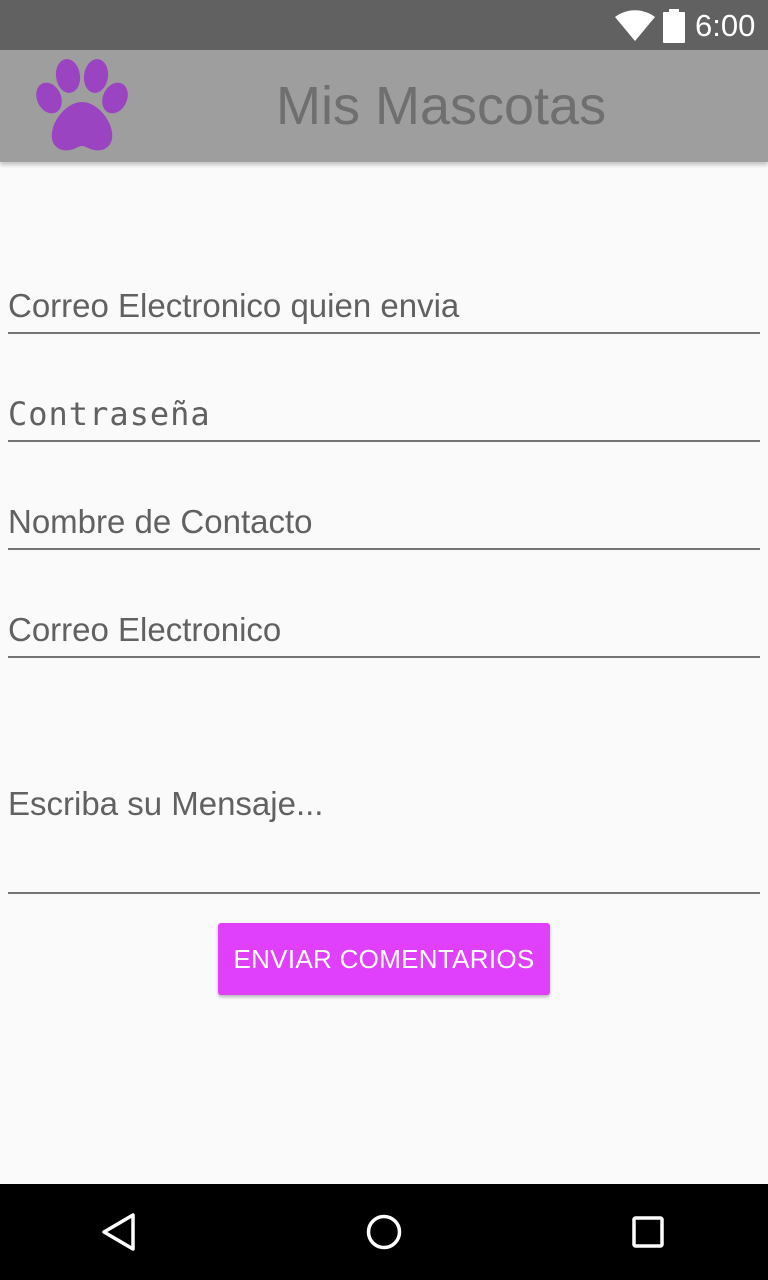 The width and height of the screenshot is (768, 1280). I want to click on back-icon, so click(120, 1232).